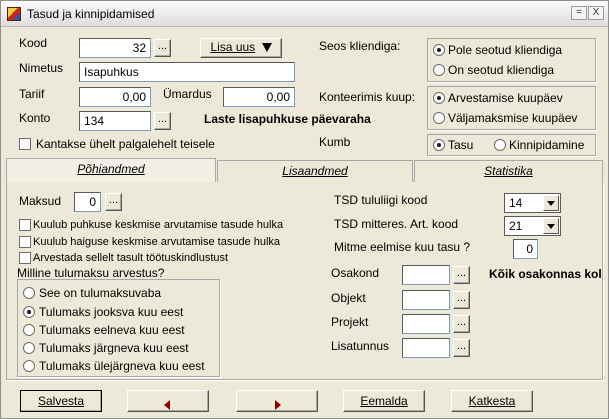 This screenshot has height=419, width=609. What do you see at coordinates (315, 171) in the screenshot?
I see `tab-lisaandmed: Lisaandmed` at bounding box center [315, 171].